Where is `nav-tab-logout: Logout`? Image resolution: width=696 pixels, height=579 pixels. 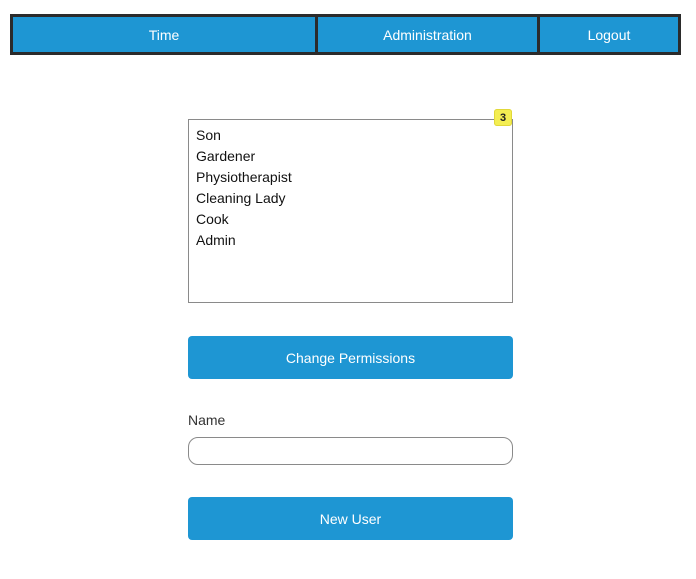
nav-tab-logout: Logout is located at coordinates (609, 34).